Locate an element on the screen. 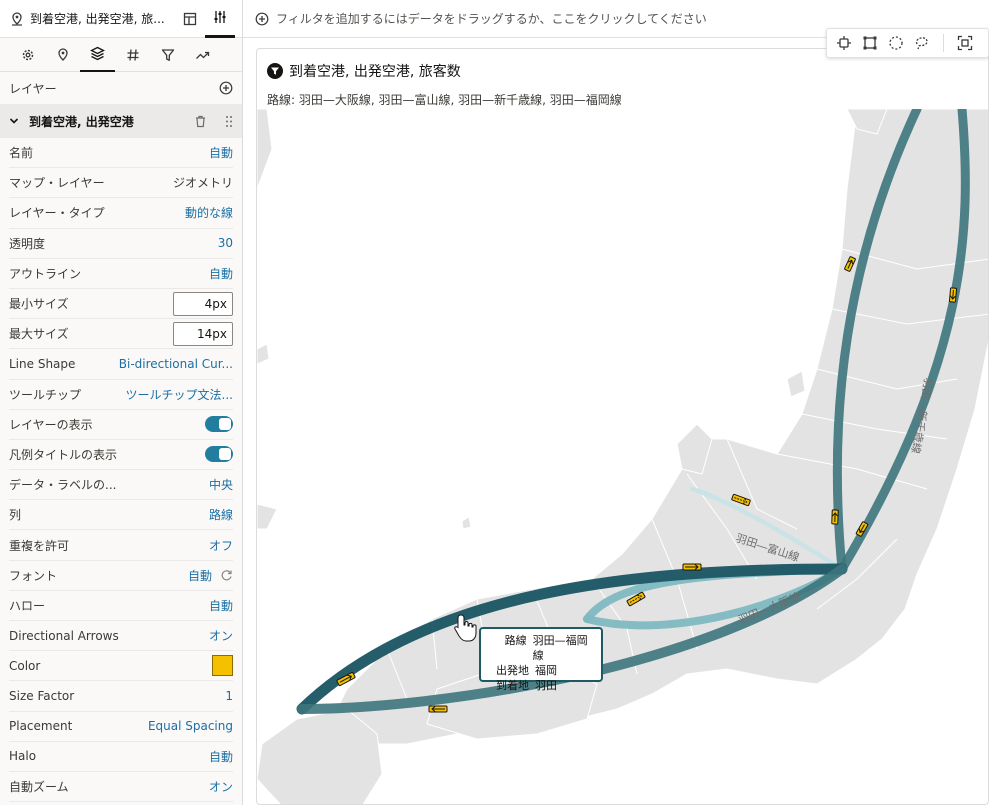  property-row: ハロー 自動 is located at coordinates (121, 606).